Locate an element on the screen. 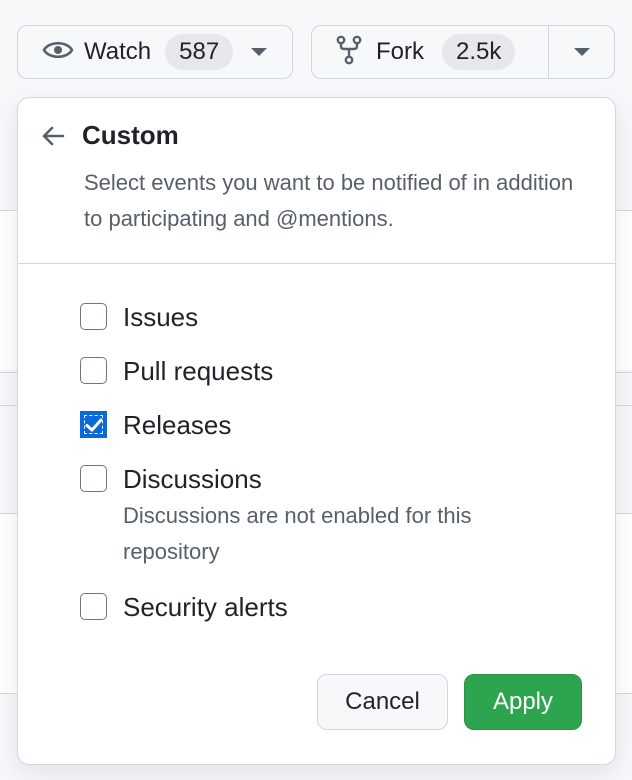  check-icon is located at coordinates (93, 424).